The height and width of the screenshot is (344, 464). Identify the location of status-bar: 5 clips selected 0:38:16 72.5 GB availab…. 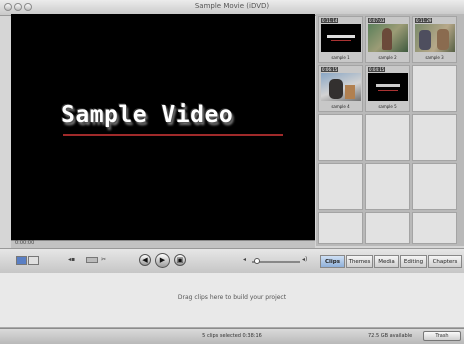
(232, 336).